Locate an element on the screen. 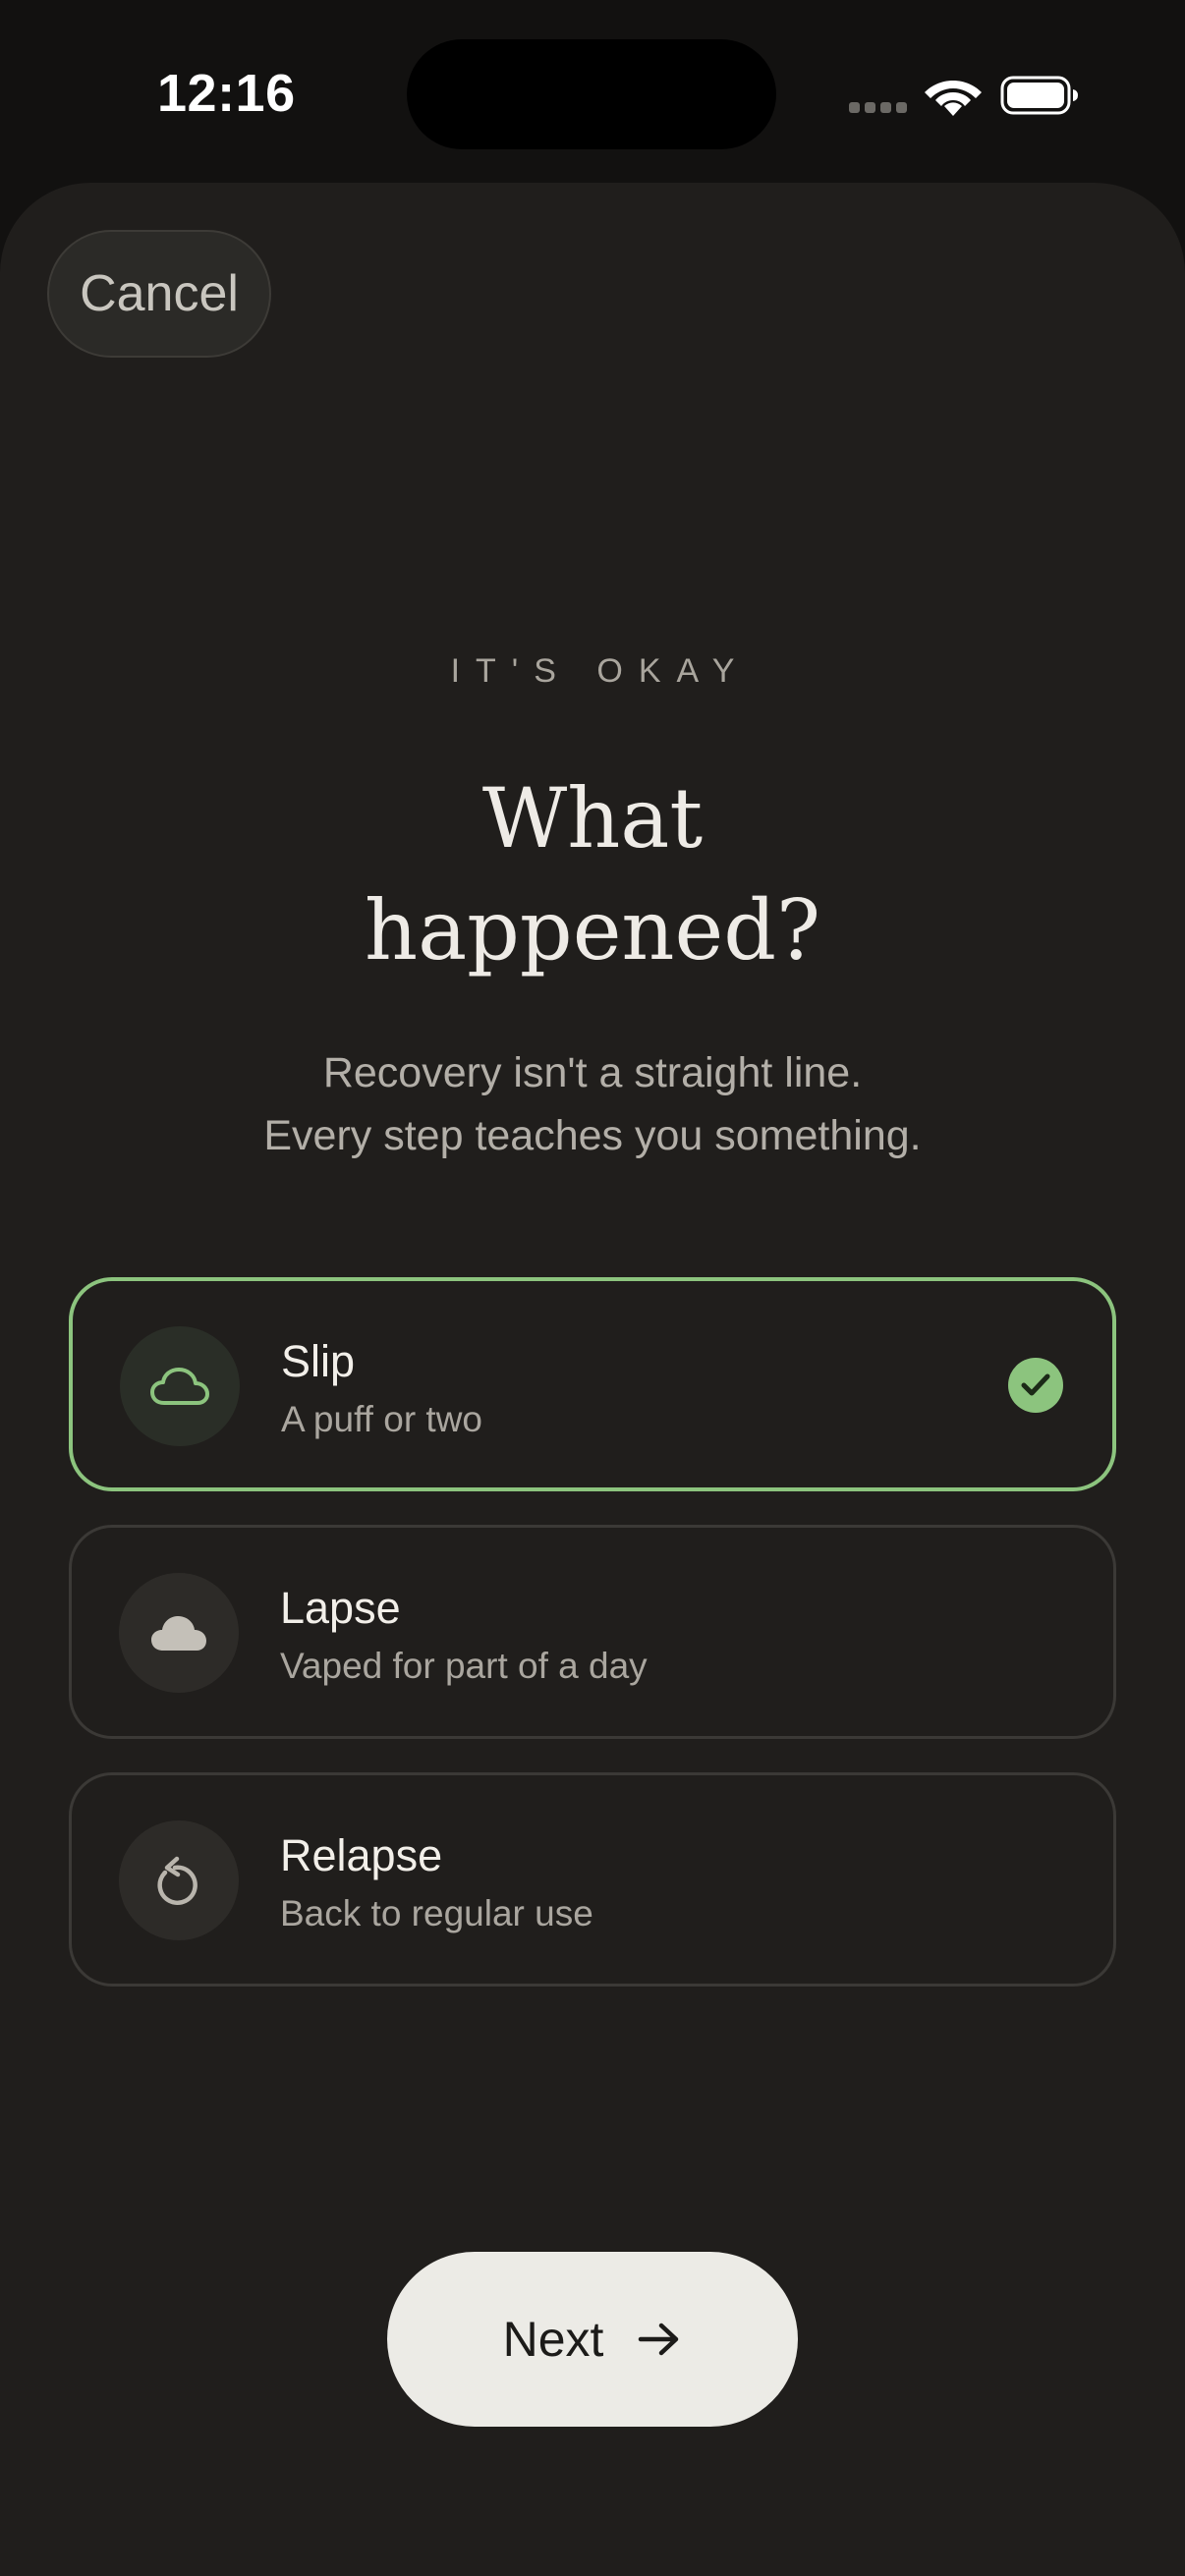 The image size is (1185, 2576). next-button-label: Next is located at coordinates (553, 2339).